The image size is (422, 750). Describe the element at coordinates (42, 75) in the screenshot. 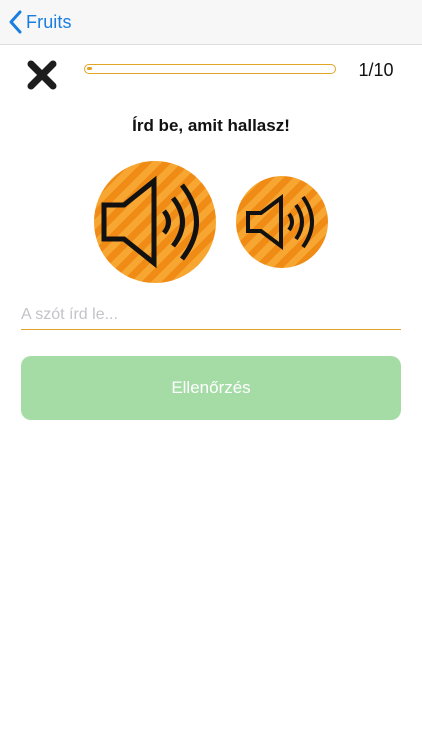

I see `close-button` at that location.